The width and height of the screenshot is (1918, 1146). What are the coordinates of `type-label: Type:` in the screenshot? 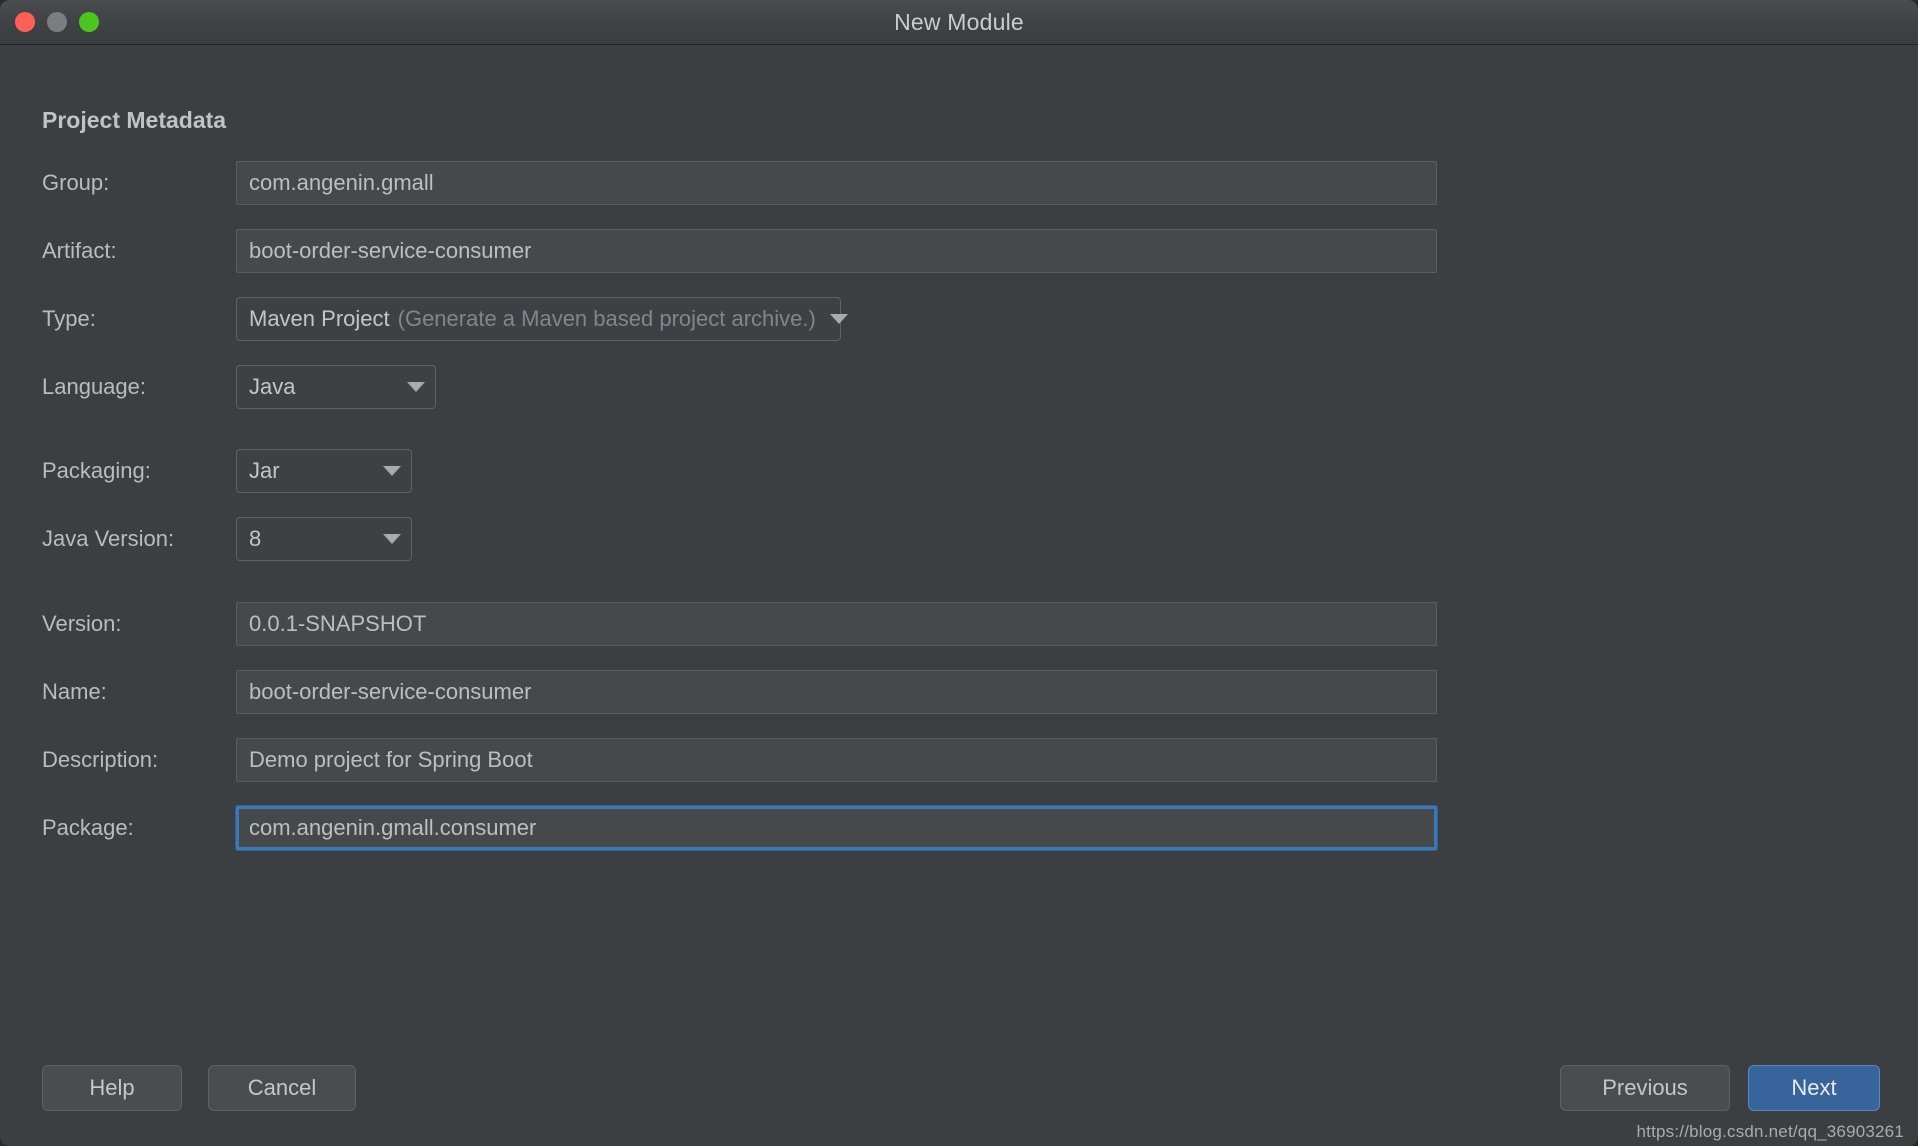 It's located at (69, 318).